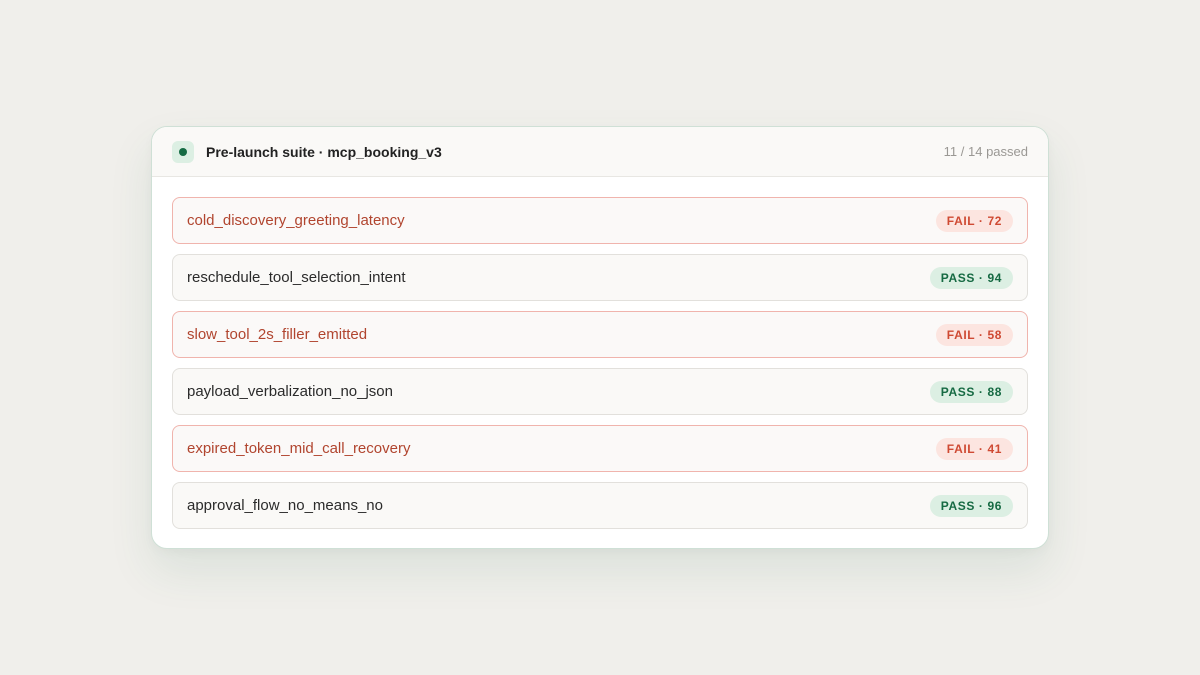 This screenshot has width=1200, height=675. Describe the element at coordinates (600, 391) in the screenshot. I see `test-row: payload_verbalization_no_json PASS · 88` at that location.